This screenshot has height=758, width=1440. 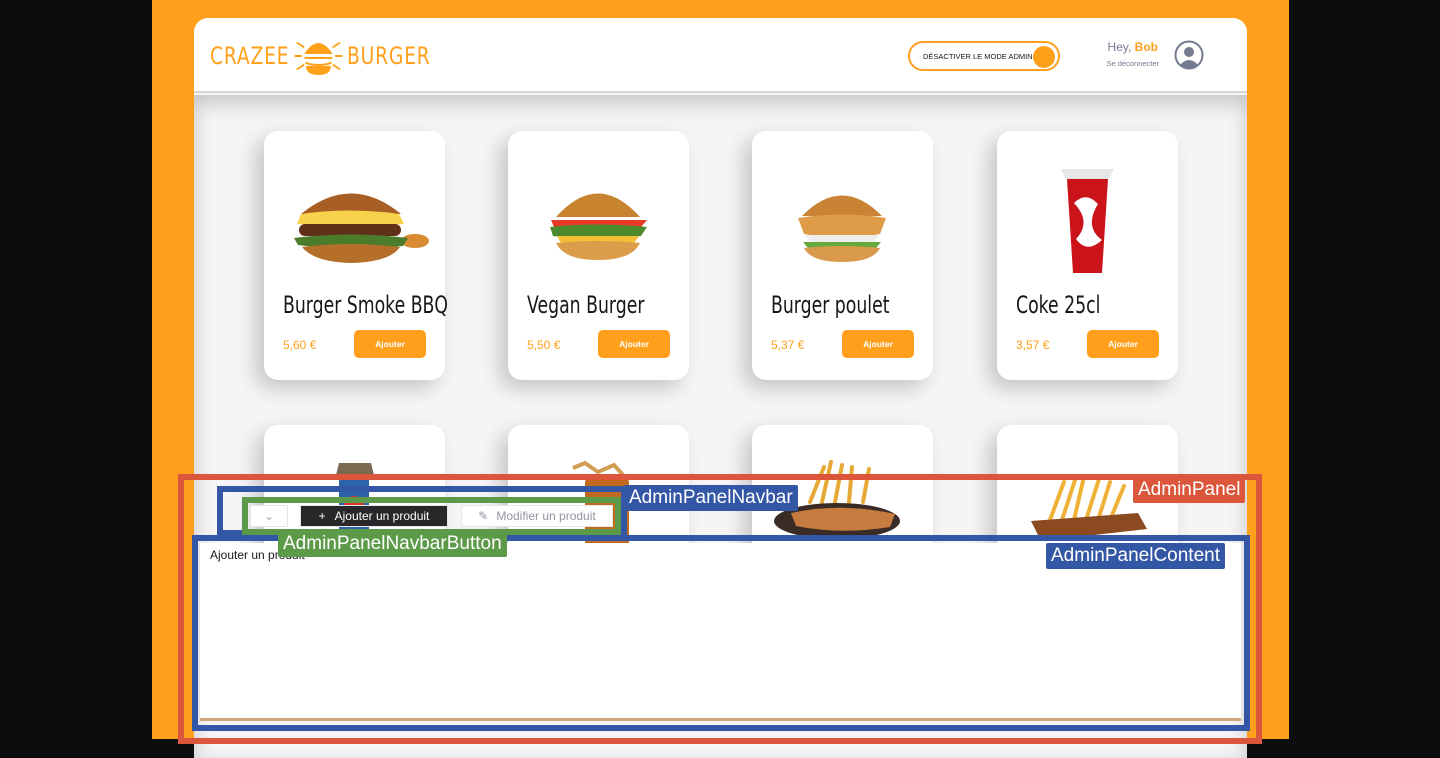 I want to click on plus-icon: +, so click(x=322, y=516).